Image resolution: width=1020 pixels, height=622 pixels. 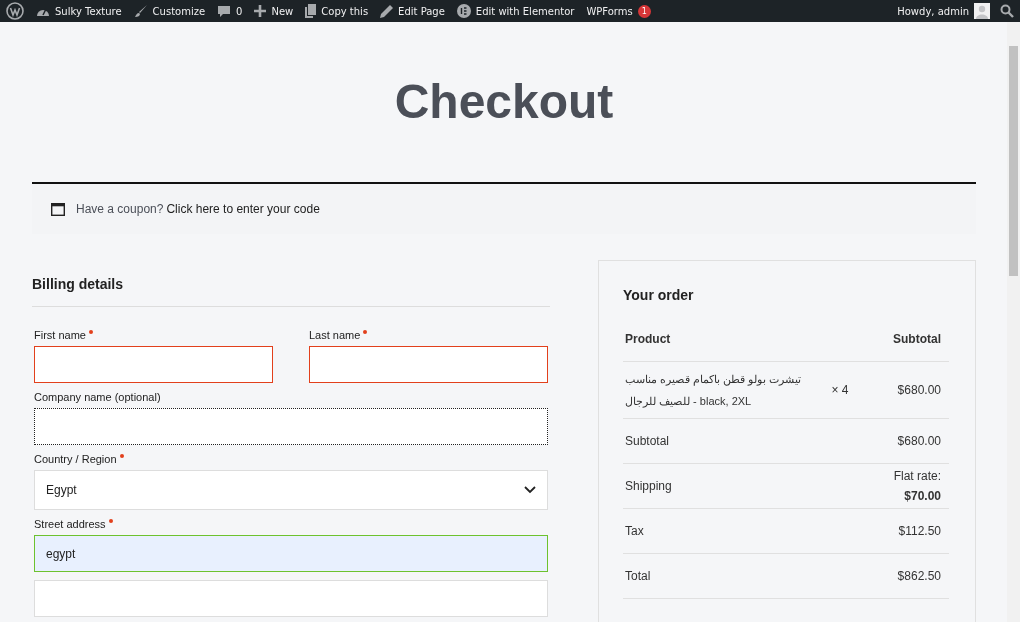 I want to click on field-label: First name, so click(x=63, y=335).